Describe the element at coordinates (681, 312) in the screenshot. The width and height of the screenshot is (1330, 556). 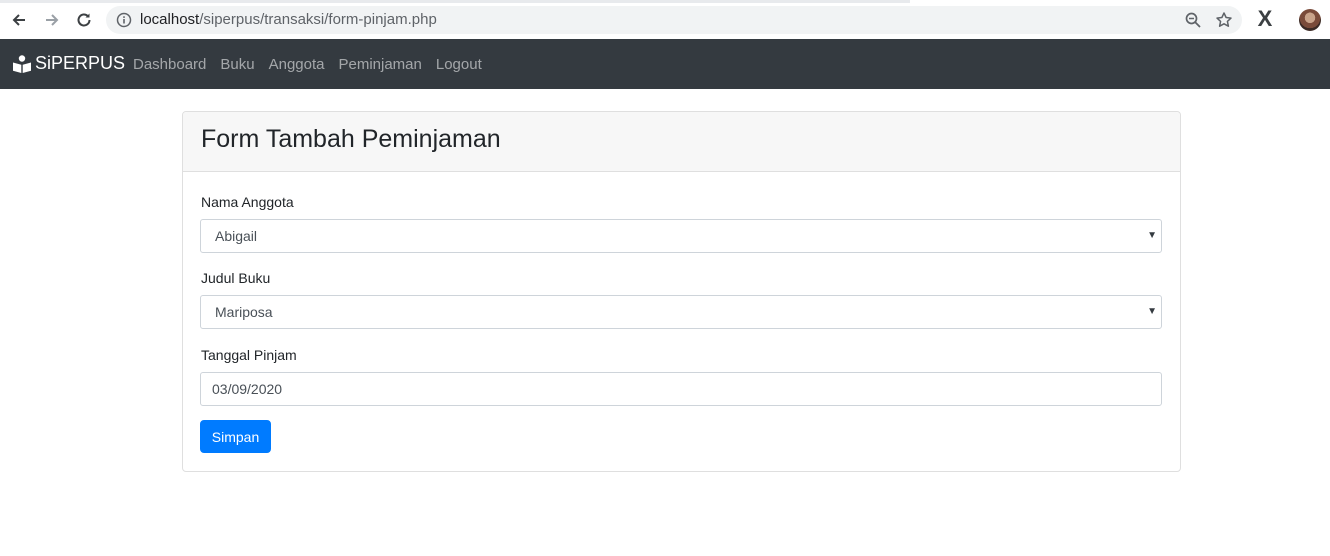
I see `book-select: Mariposa ▼` at that location.